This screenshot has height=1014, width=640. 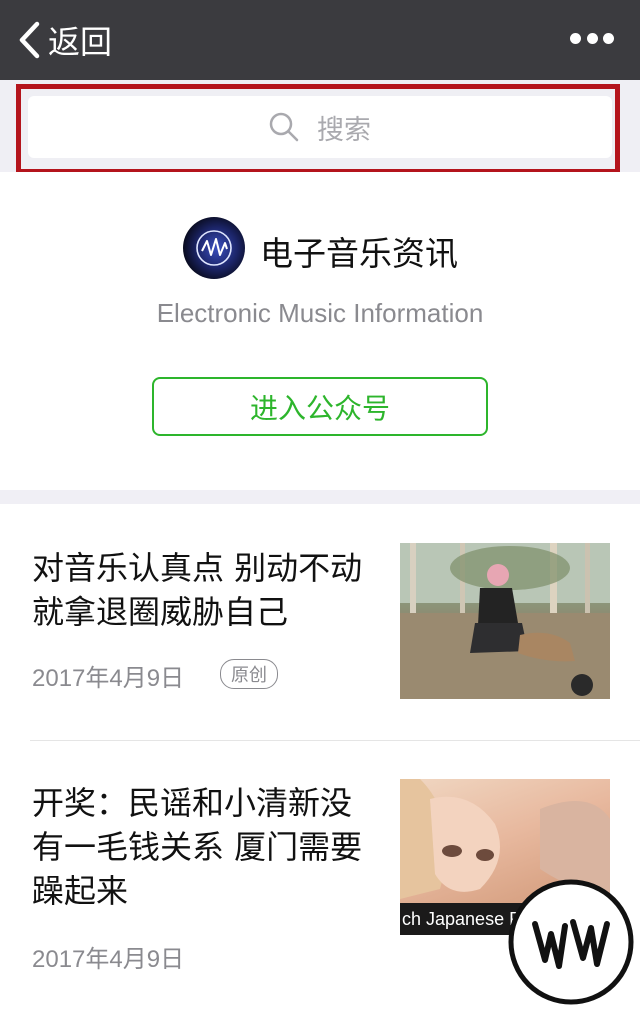 I want to click on search-icon, so click(x=284, y=127).